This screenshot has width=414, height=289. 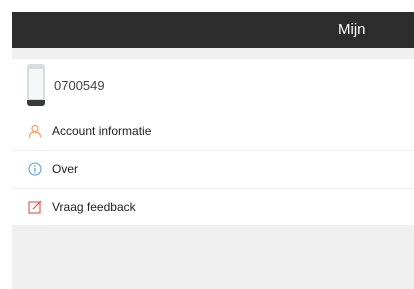 What do you see at coordinates (36, 85) in the screenshot?
I see `phone-icon` at bounding box center [36, 85].